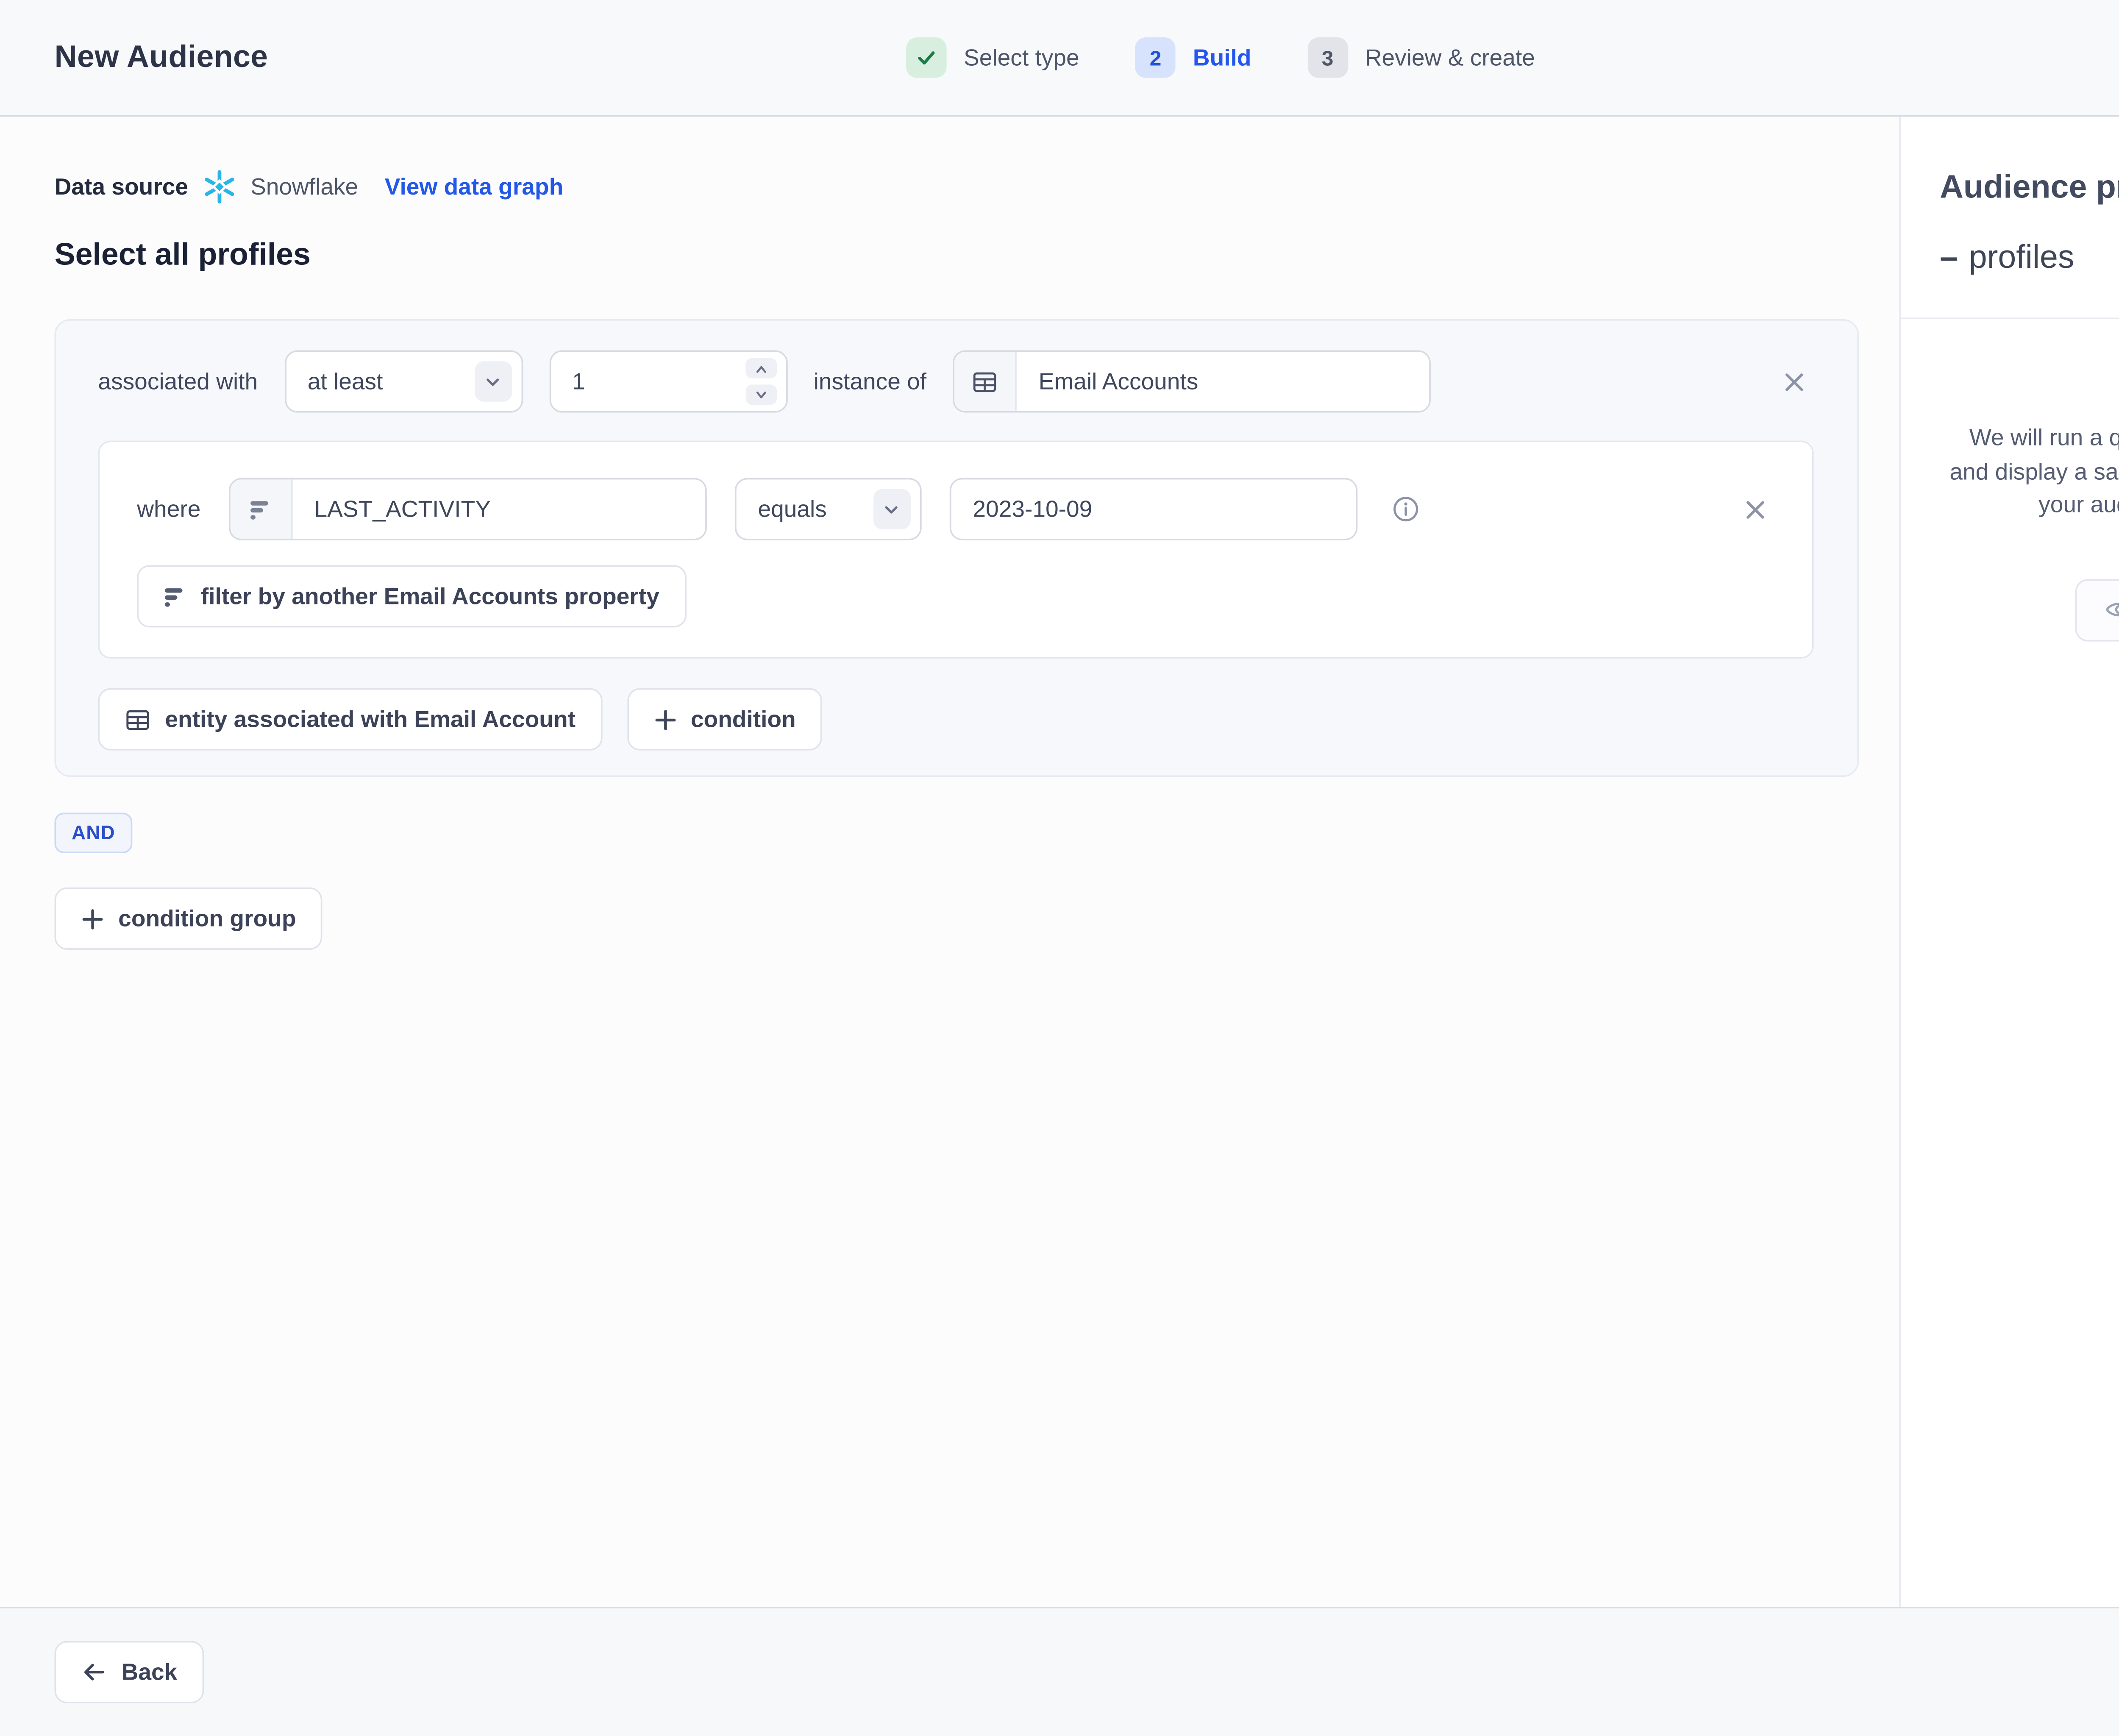 This screenshot has width=2119, height=1736. I want to click on entity-value: Email Accounts, so click(1119, 381).